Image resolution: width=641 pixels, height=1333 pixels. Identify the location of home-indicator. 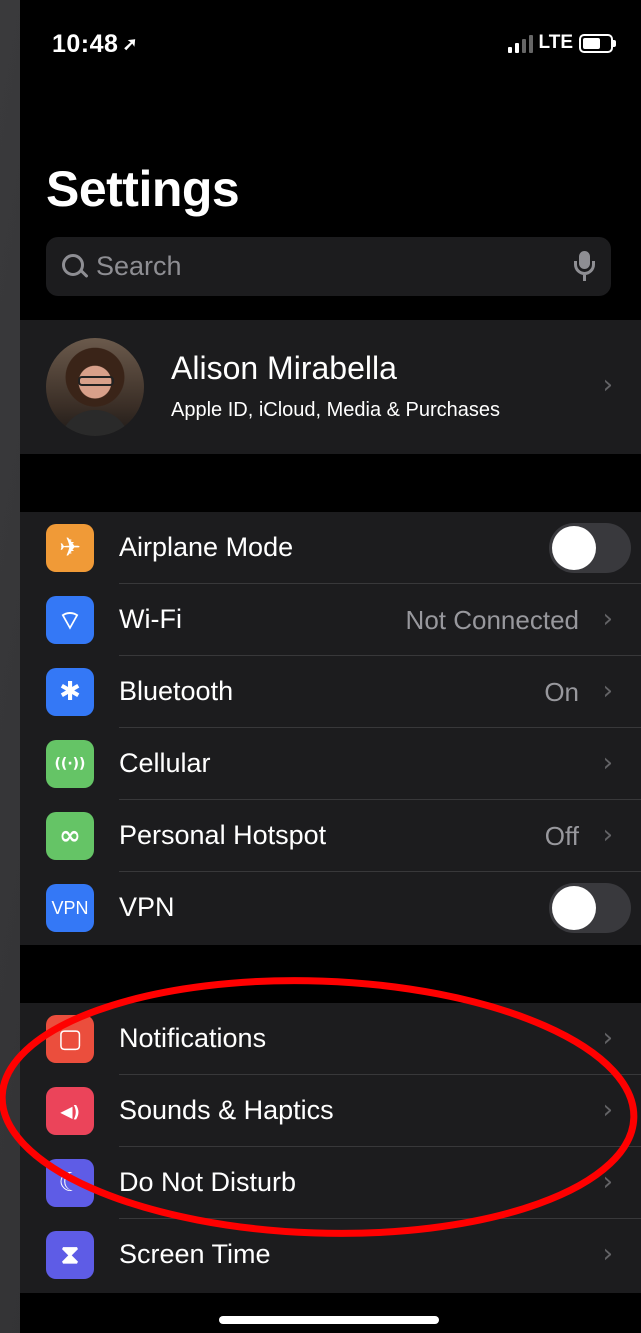
(329, 1320).